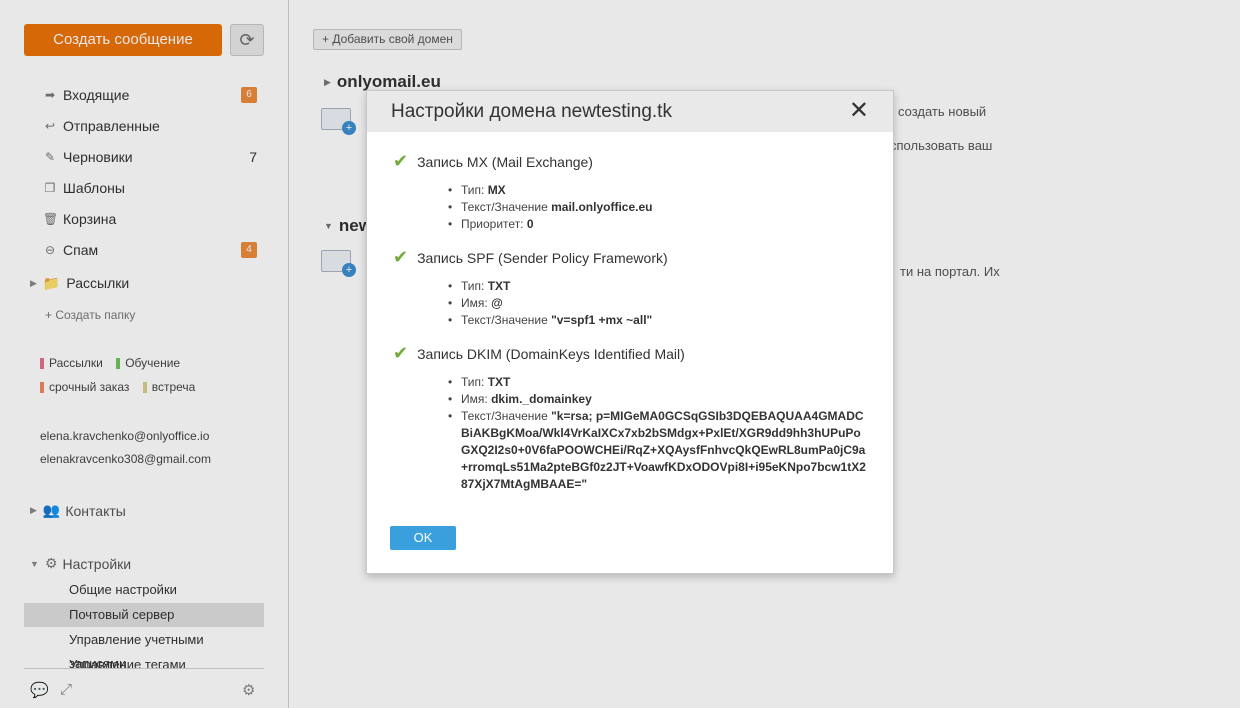 Image resolution: width=1240 pixels, height=708 pixels. I want to click on mx-record-heading: ✔ Запись MX (Mail Exchange), so click(493, 161).